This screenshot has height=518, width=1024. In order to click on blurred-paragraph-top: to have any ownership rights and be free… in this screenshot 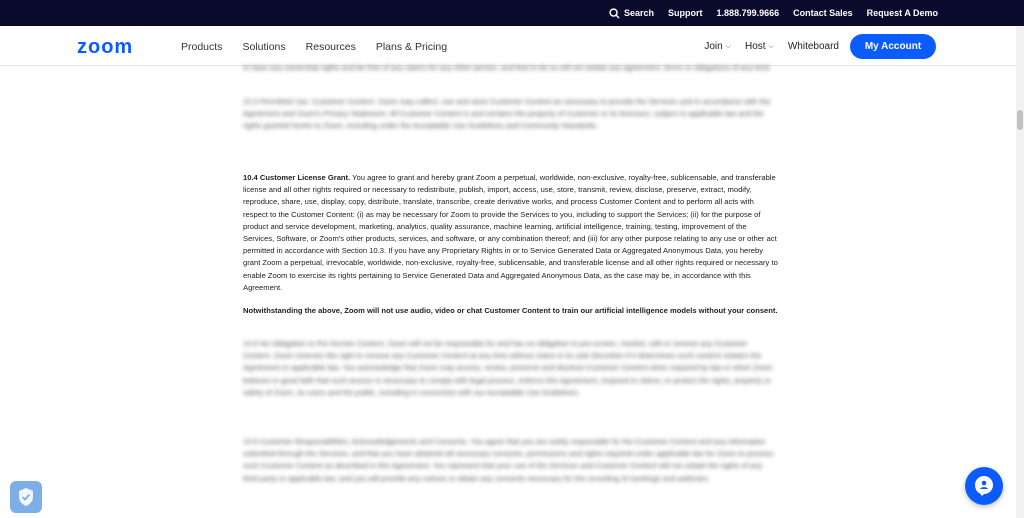, I will do `click(507, 67)`.